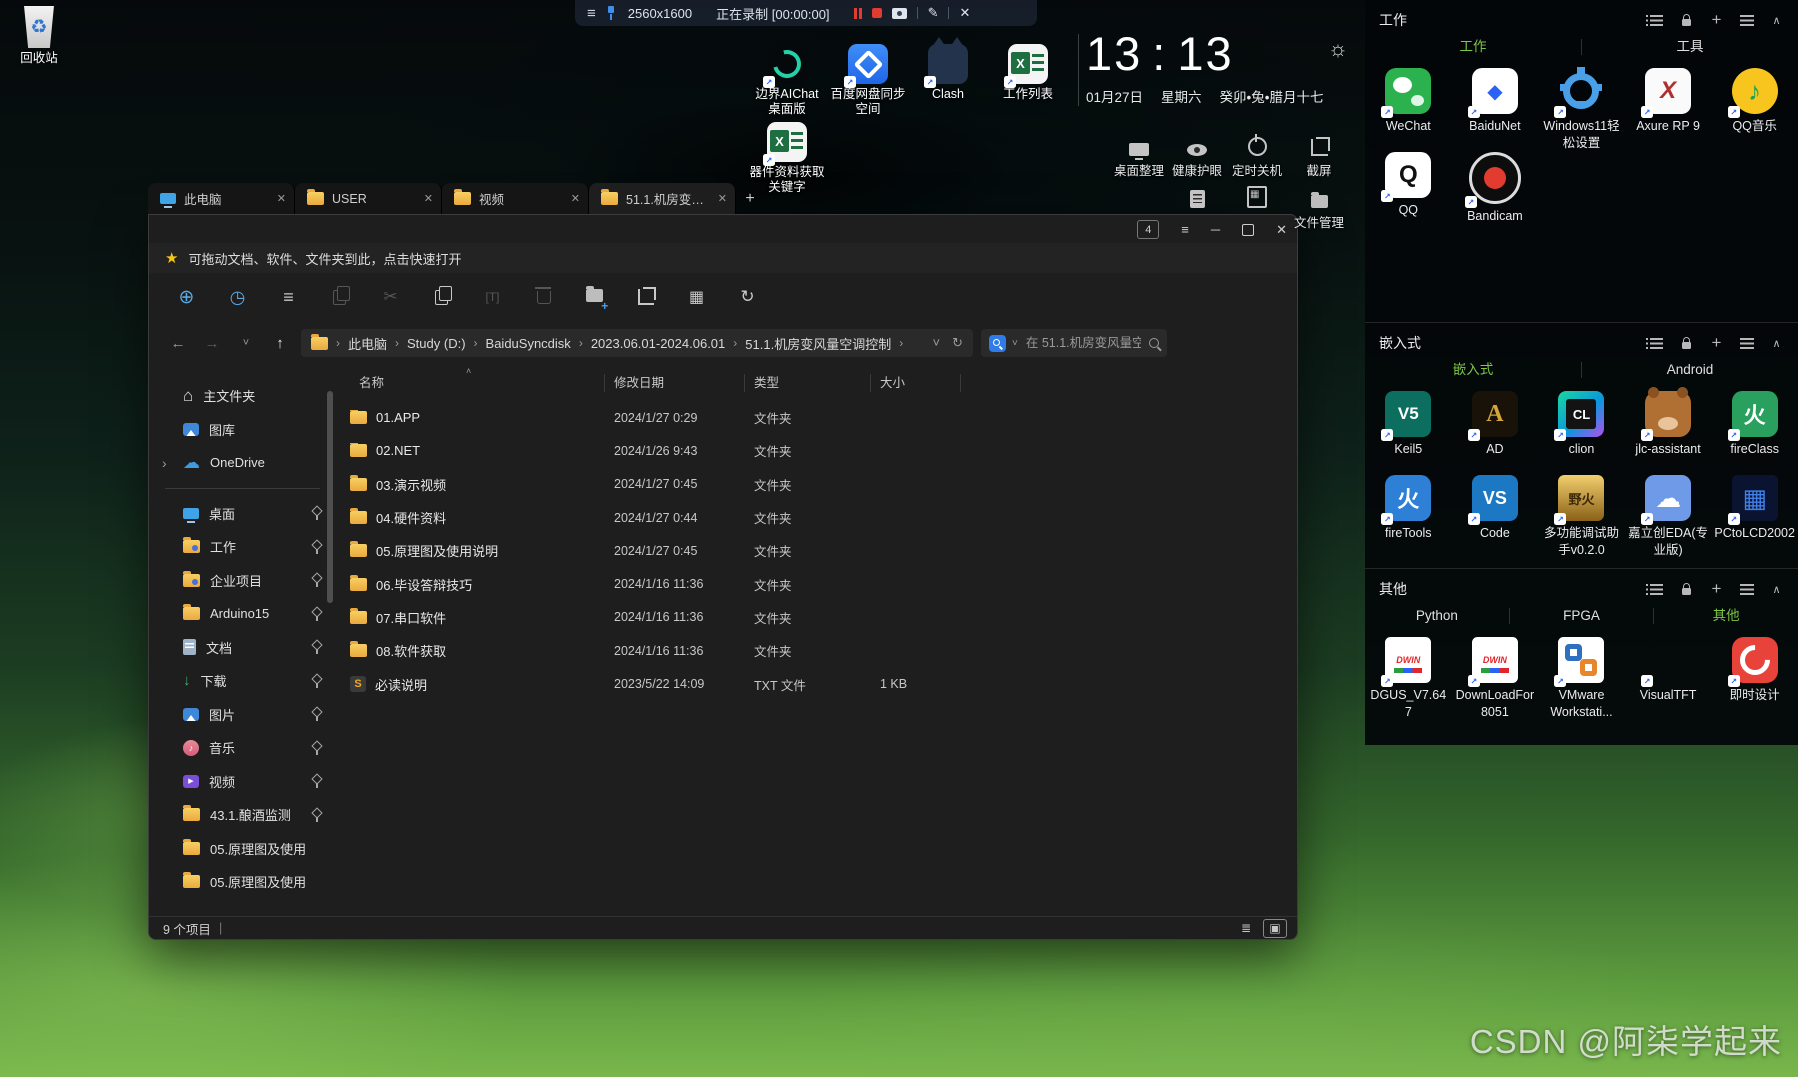 The height and width of the screenshot is (1077, 1798). What do you see at coordinates (1246, 928) in the screenshot?
I see `details-view-button: ≣` at bounding box center [1246, 928].